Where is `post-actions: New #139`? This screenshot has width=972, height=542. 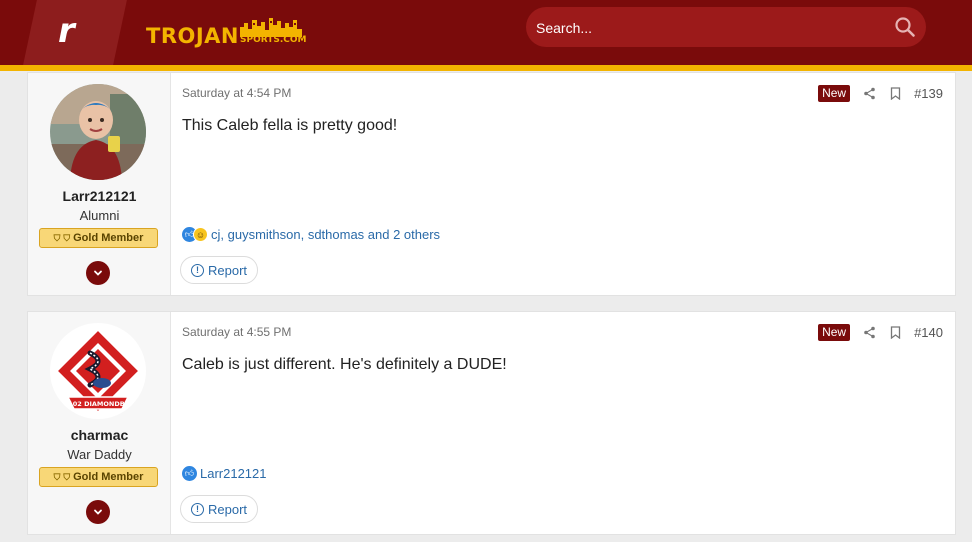
post-actions: New #139 is located at coordinates (880, 93).